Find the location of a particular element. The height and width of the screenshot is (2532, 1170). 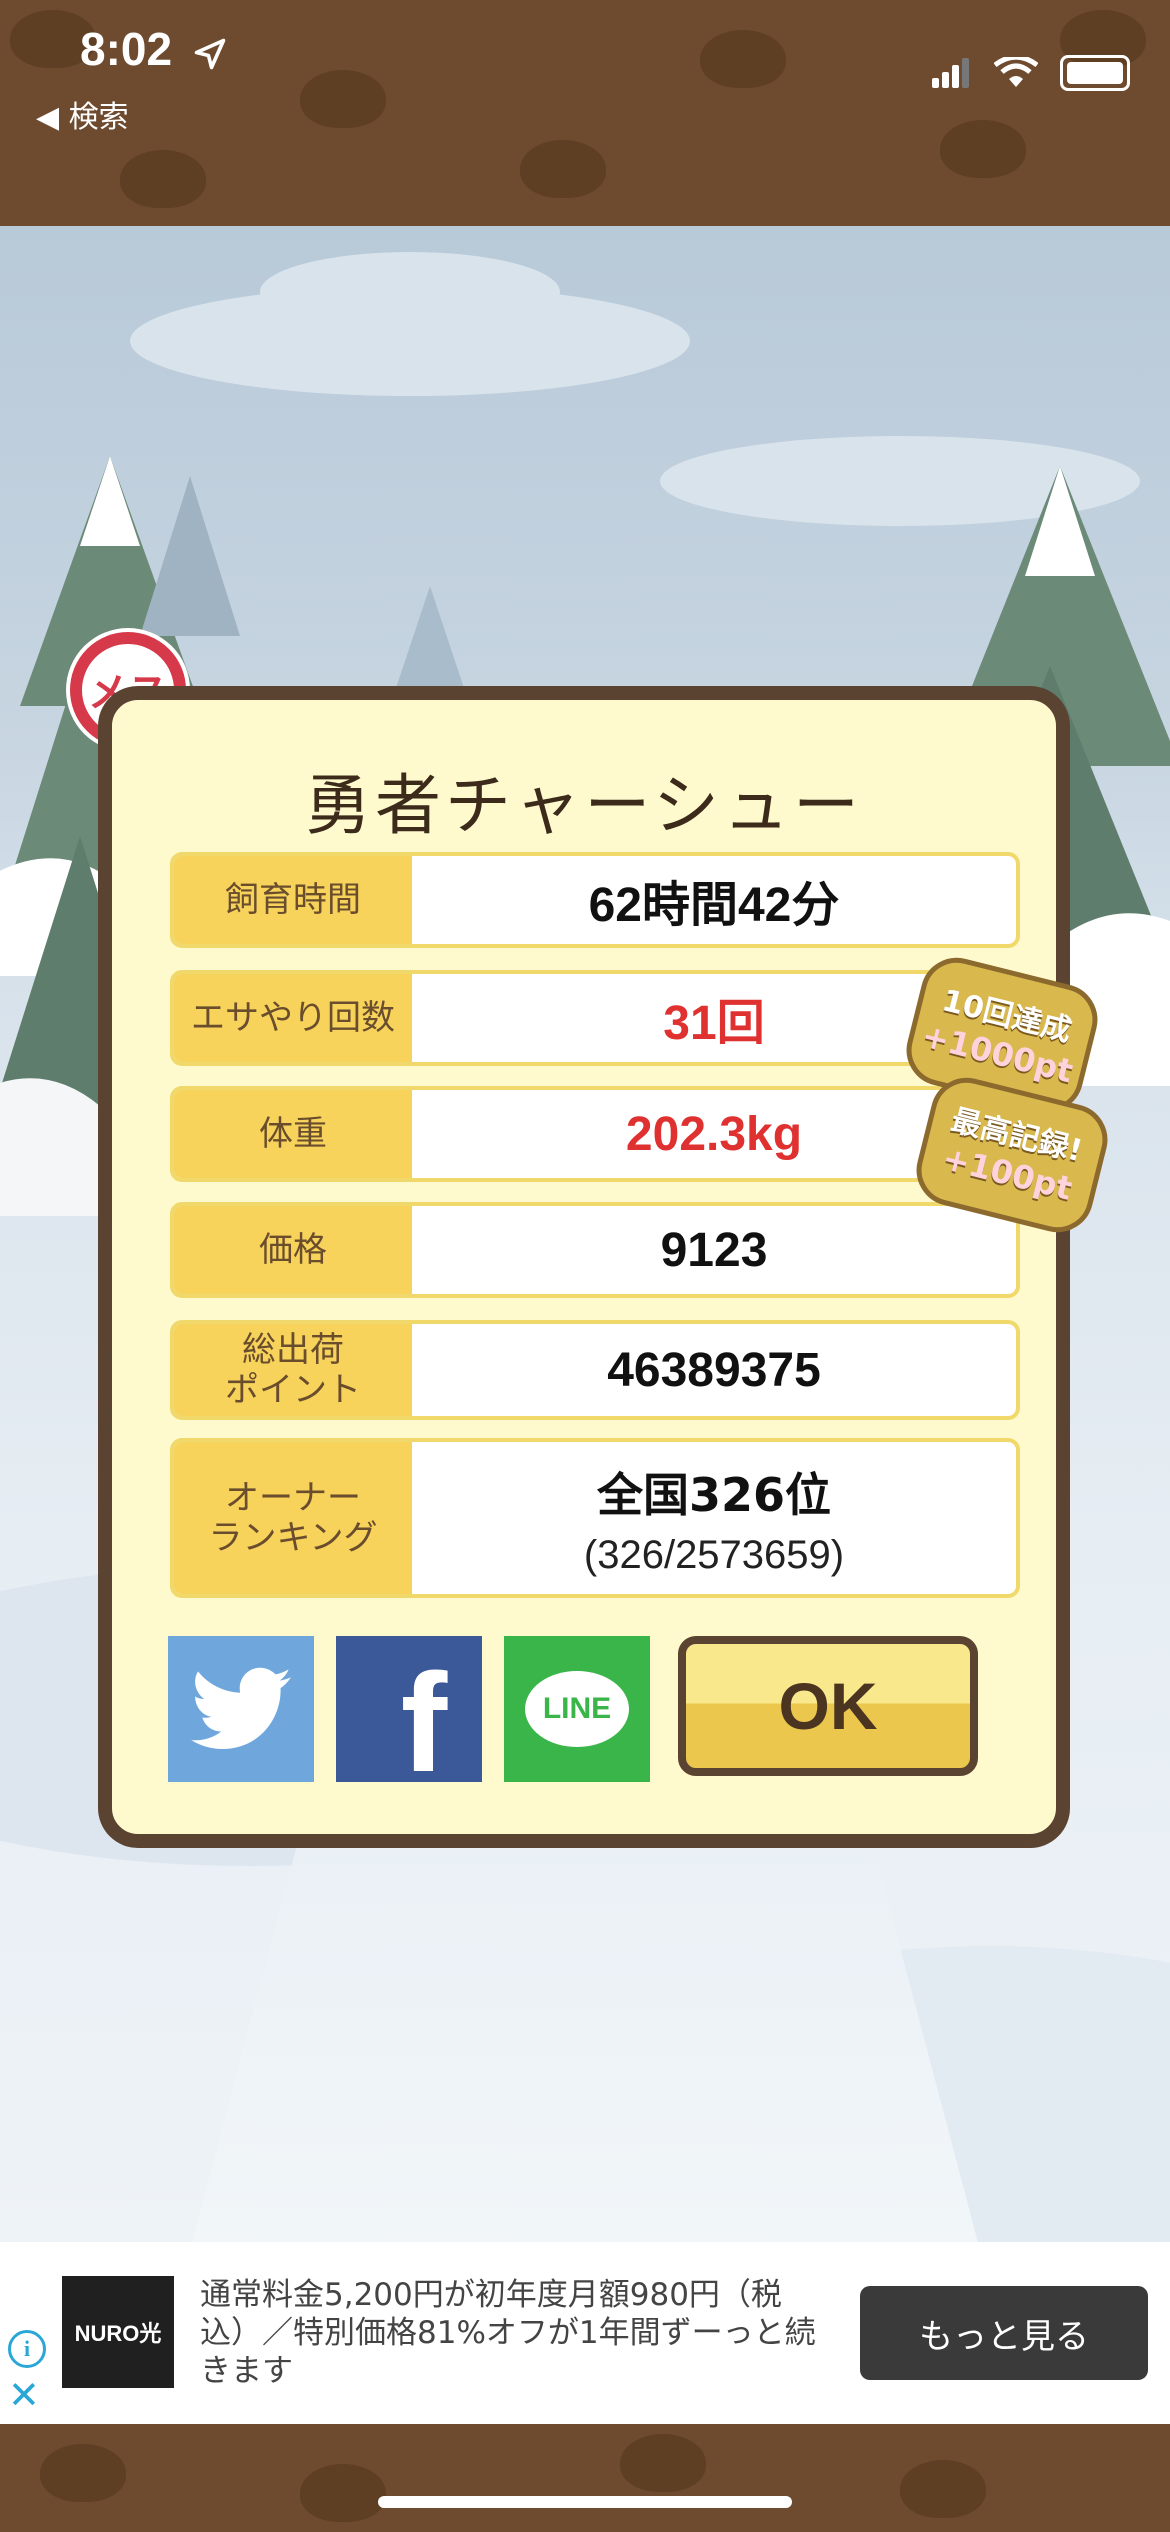

stat-row-feeding-time: 飼育時間 62時間42分 is located at coordinates (595, 900).